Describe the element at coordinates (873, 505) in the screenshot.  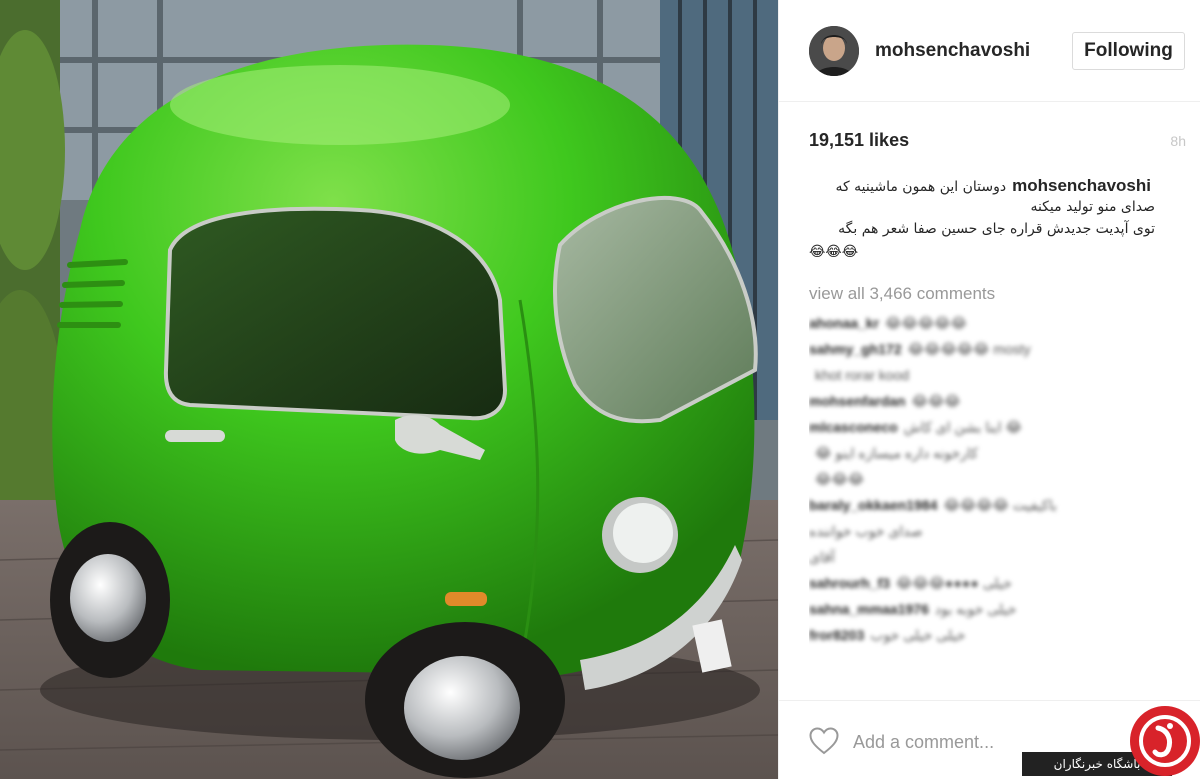
I see `comment-username: baraly_okkaen1984` at that location.